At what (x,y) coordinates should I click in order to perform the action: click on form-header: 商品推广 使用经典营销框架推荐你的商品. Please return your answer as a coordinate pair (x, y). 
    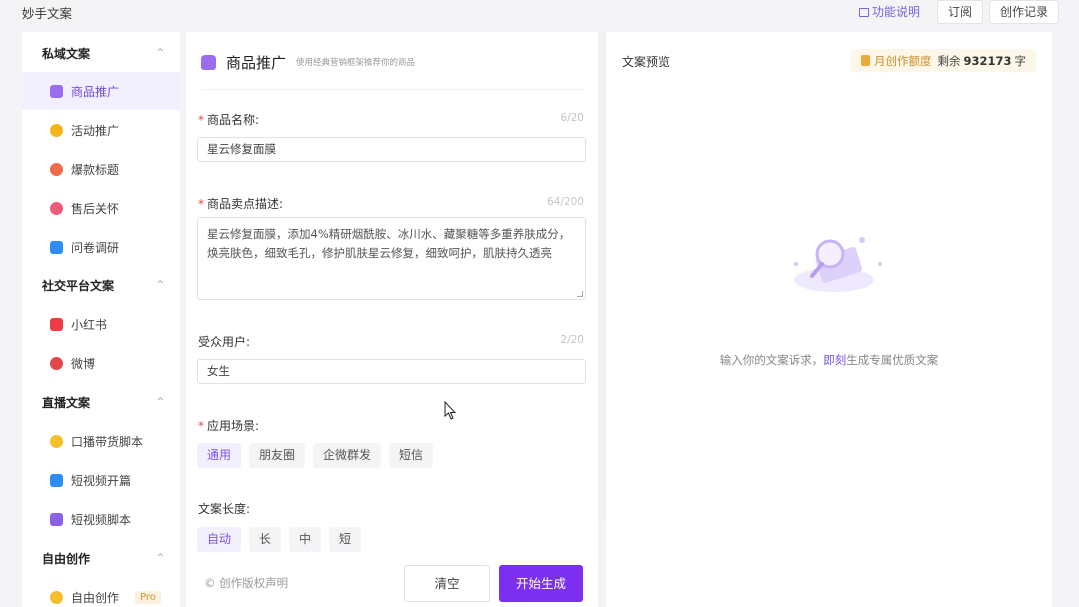
    Looking at the image, I should click on (308, 62).